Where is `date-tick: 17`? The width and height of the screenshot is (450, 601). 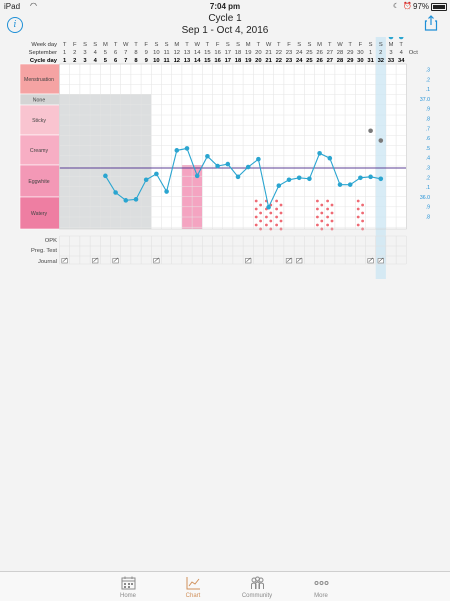 date-tick: 17 is located at coordinates (228, 53).